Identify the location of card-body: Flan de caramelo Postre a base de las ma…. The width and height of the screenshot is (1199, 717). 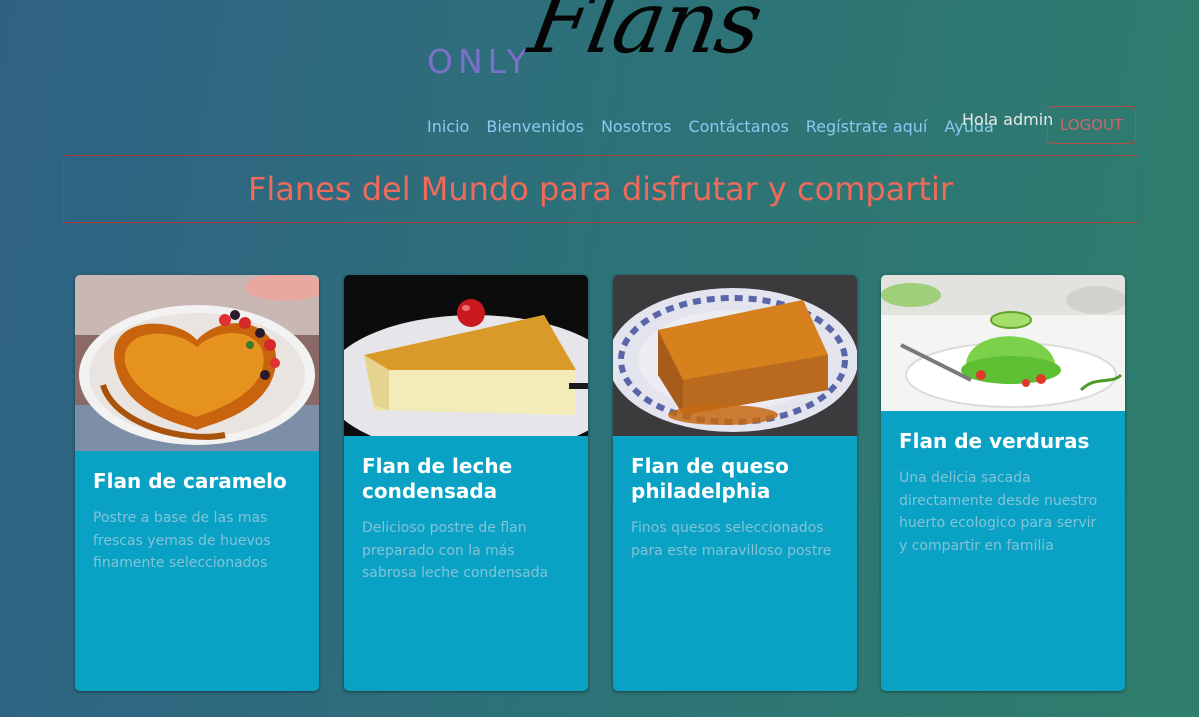
(197, 513).